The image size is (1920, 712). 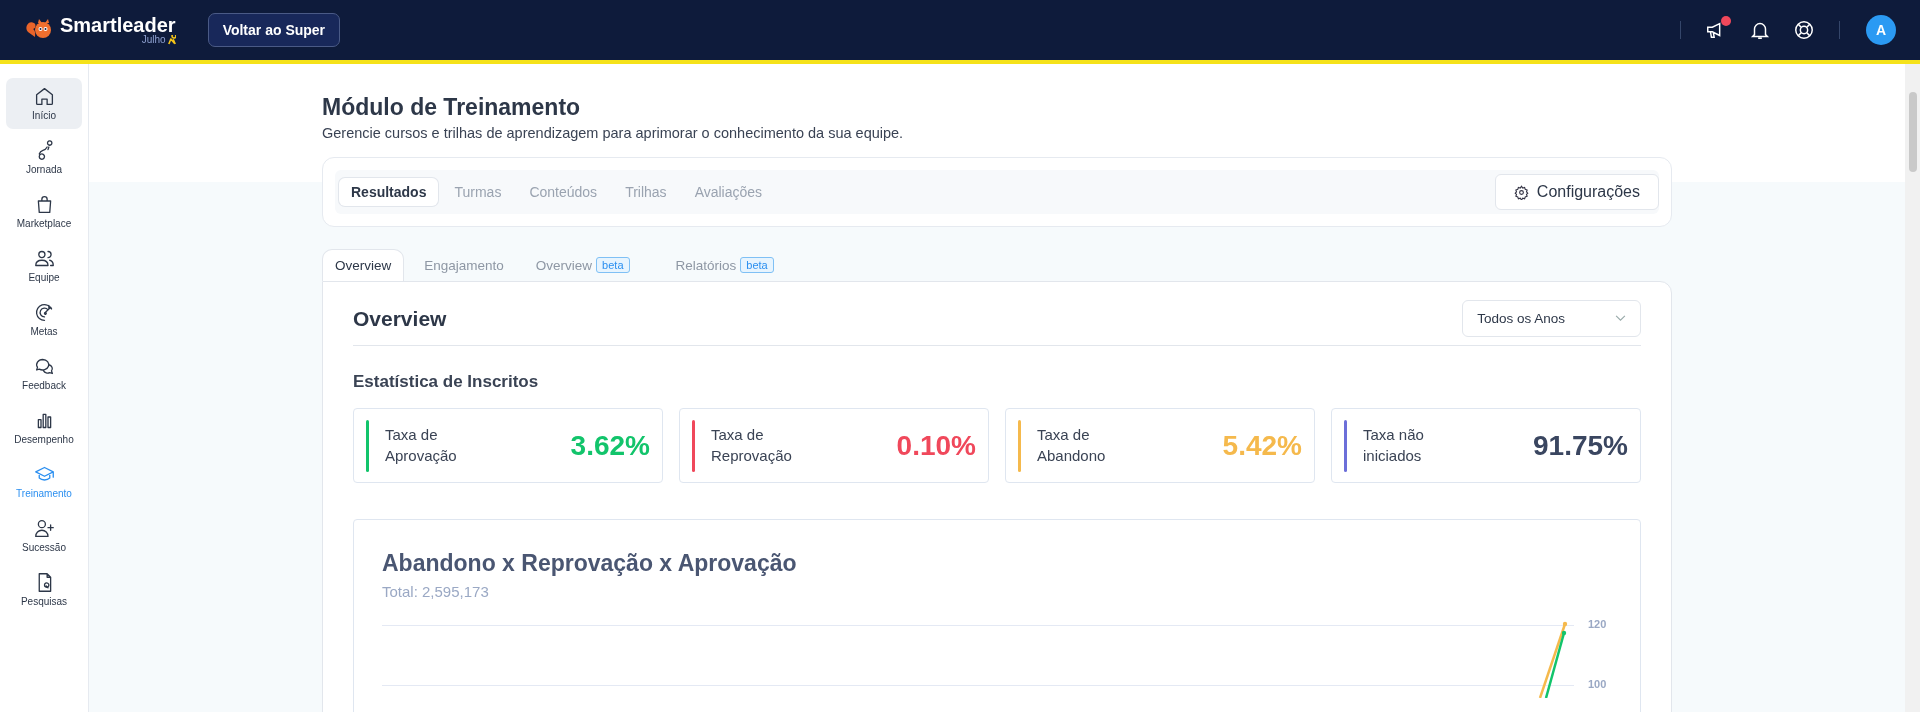 I want to click on stat-value: 91.75%, so click(x=1580, y=445).